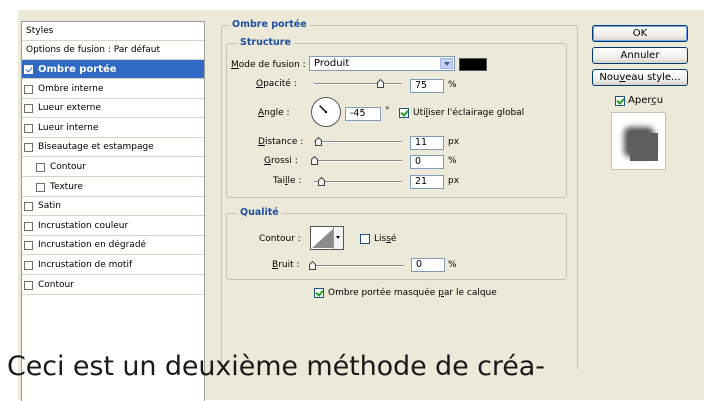  Describe the element at coordinates (318, 141) in the screenshot. I see `distance-slider-thumb` at that location.